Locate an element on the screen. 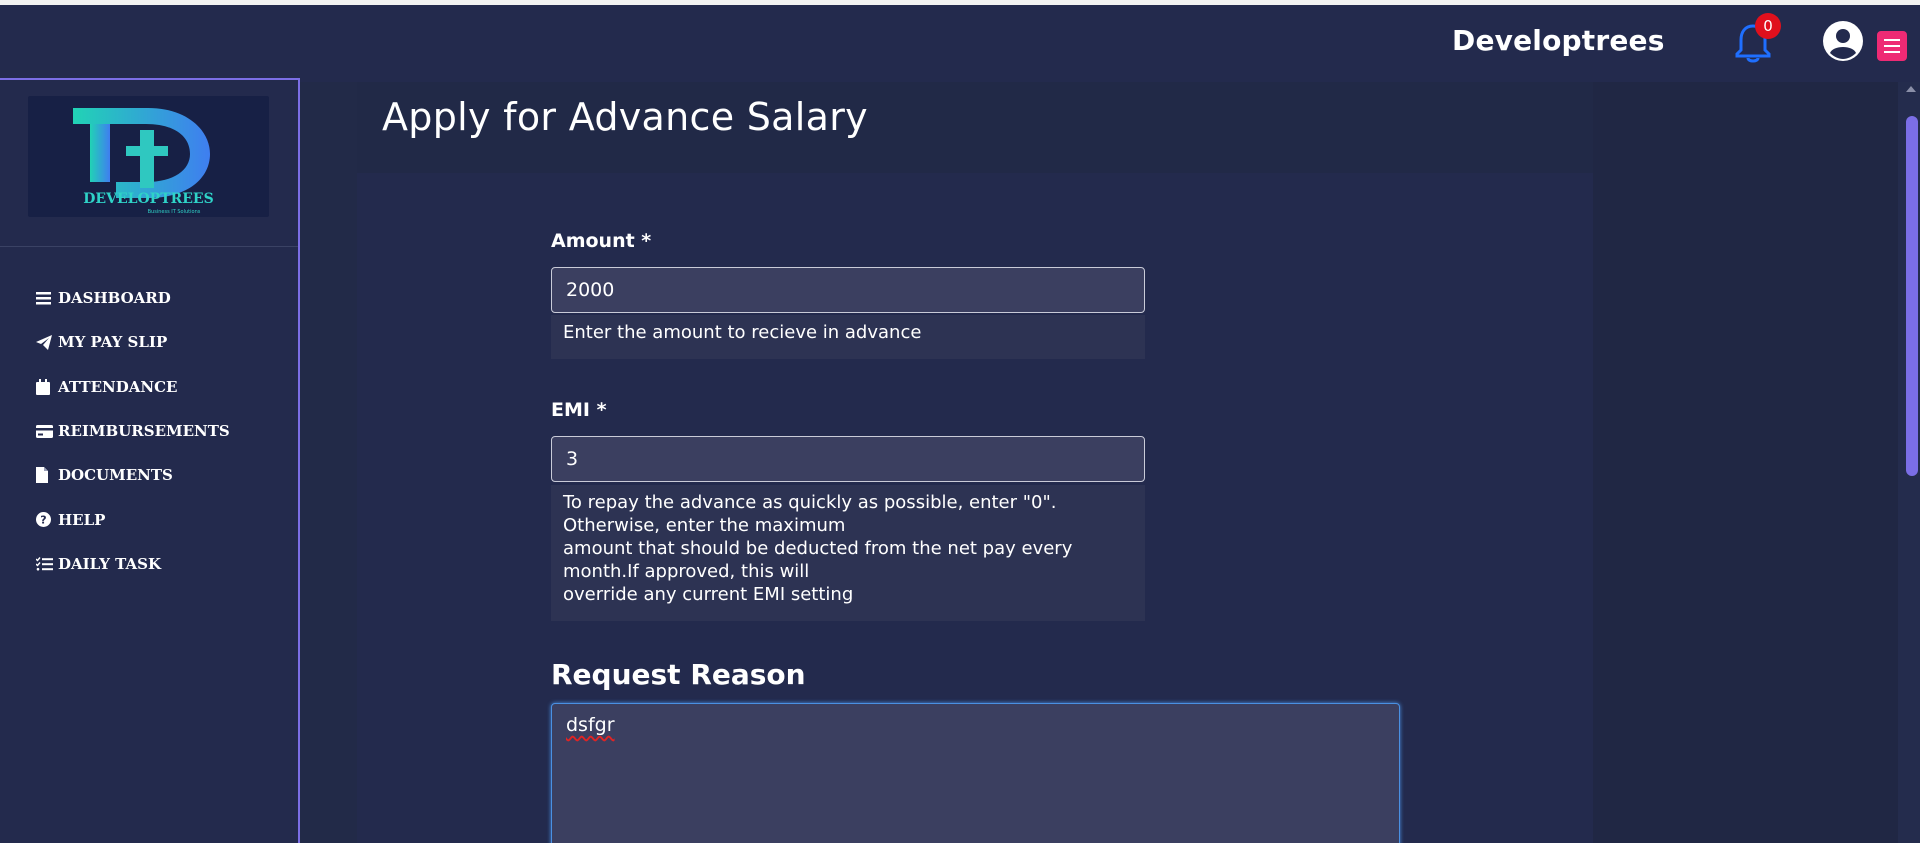 The height and width of the screenshot is (843, 1920). emi-label: EMI * is located at coordinates (579, 410).